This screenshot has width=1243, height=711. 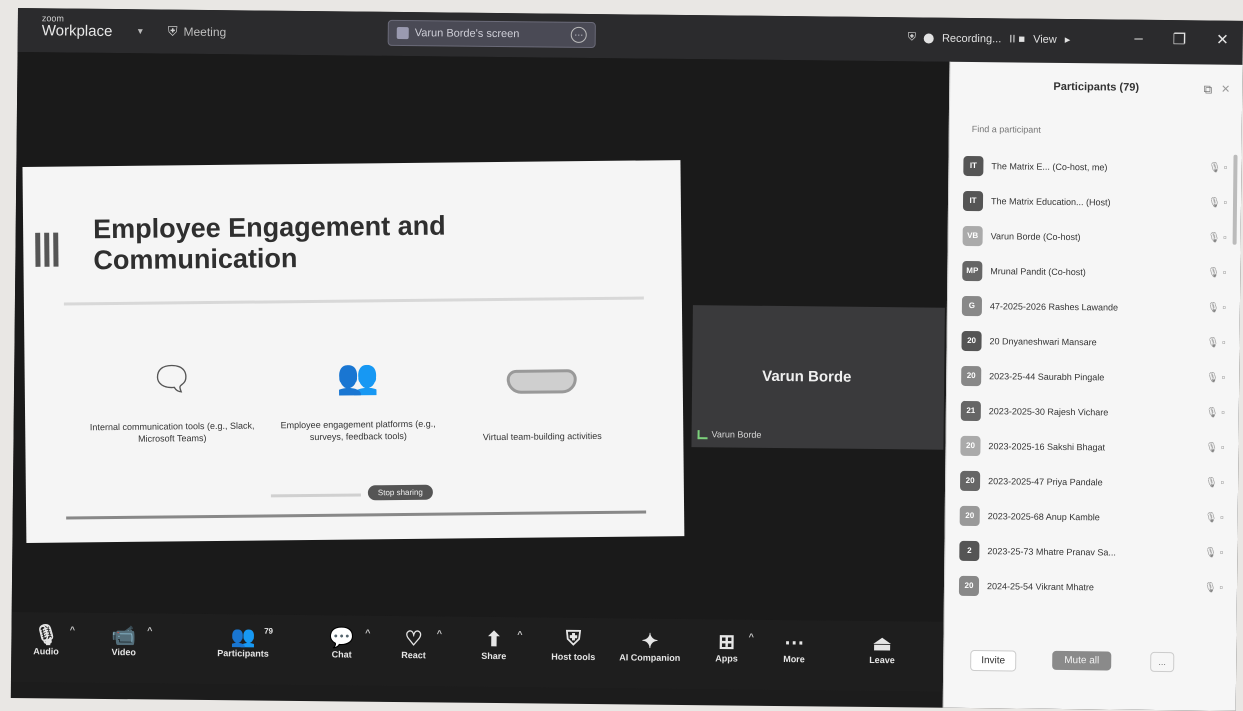 I want to click on audio-button: 🎙 Audio ^, so click(x=54, y=639).